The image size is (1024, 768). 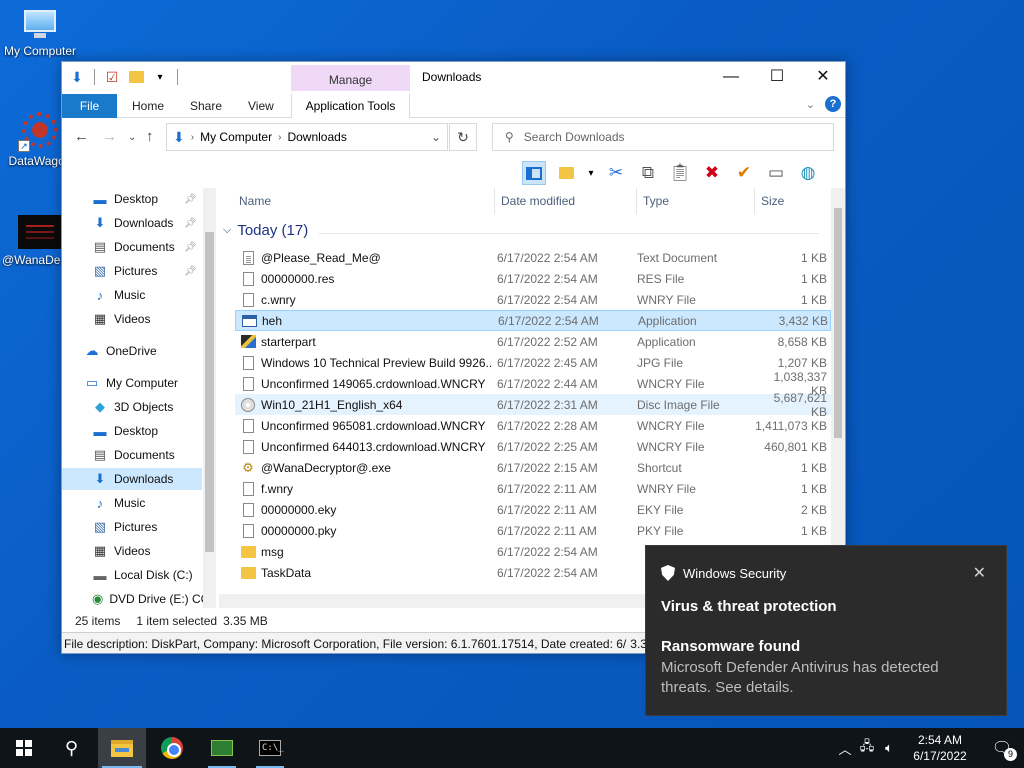 I want to click on maximize-button: ☐, so click(x=777, y=77).